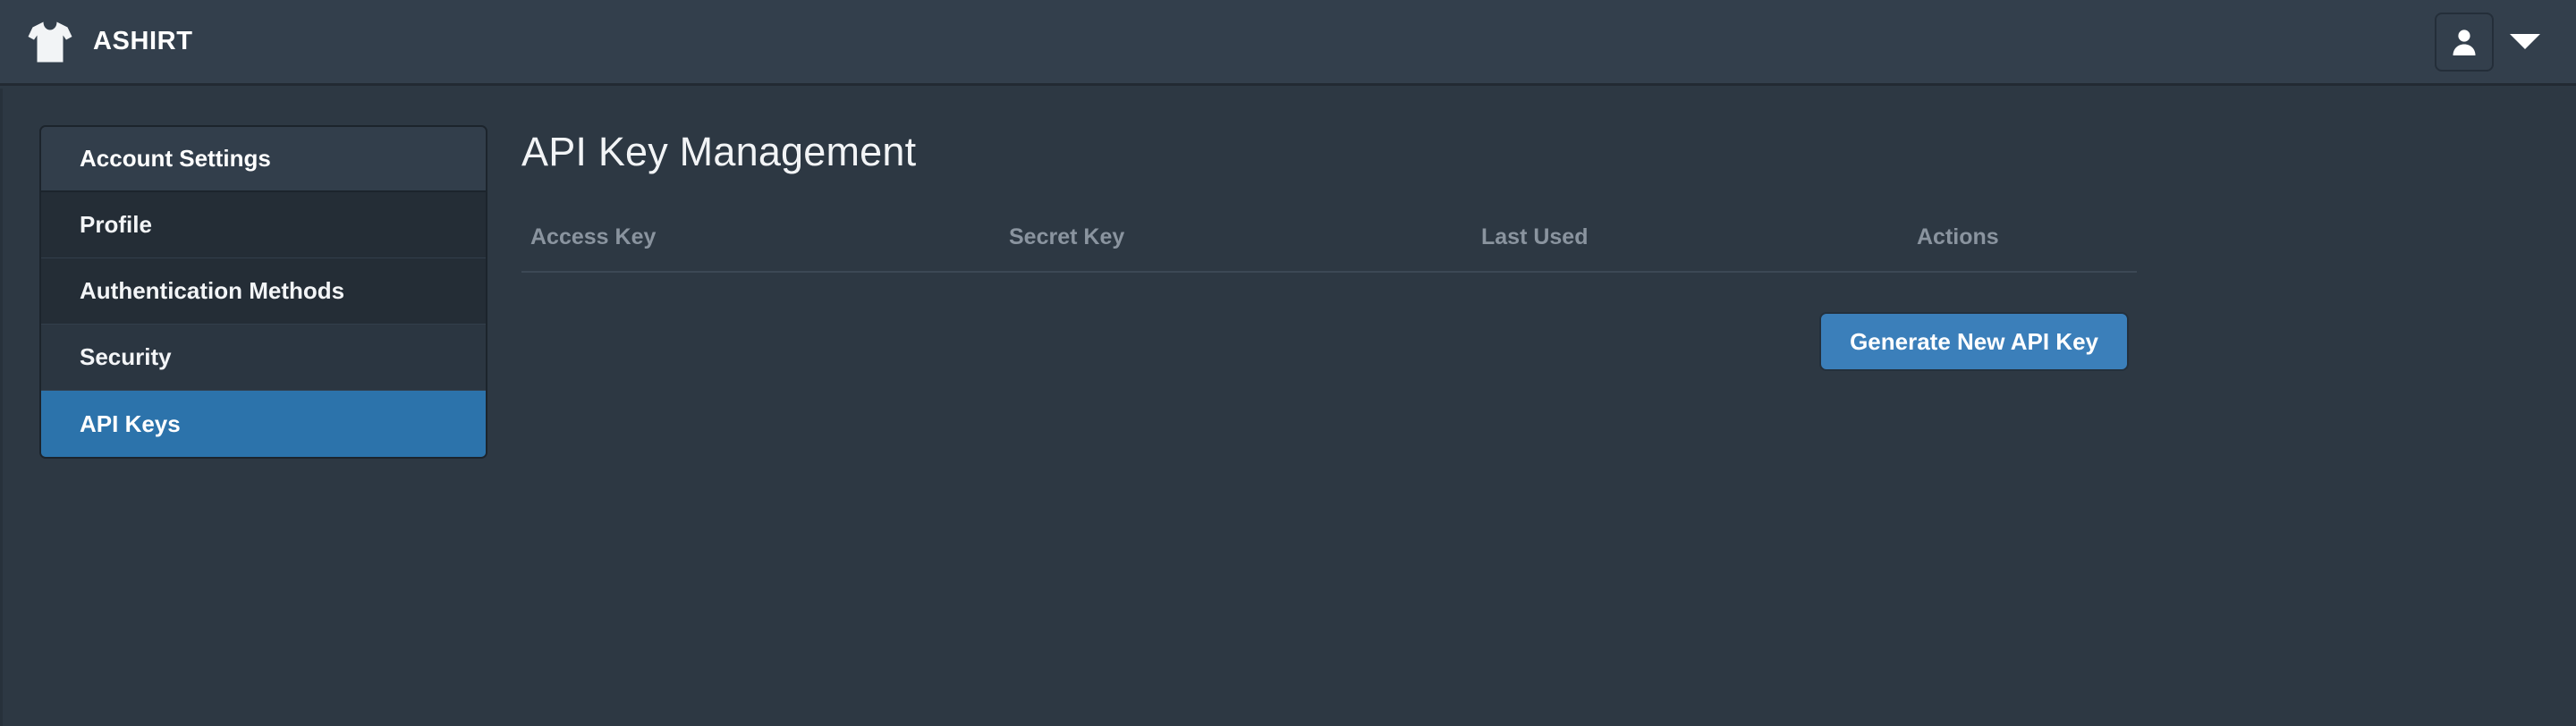 Image resolution: width=2576 pixels, height=726 pixels. What do you see at coordinates (263, 159) in the screenshot?
I see `sidebar-header: Account Settings` at bounding box center [263, 159].